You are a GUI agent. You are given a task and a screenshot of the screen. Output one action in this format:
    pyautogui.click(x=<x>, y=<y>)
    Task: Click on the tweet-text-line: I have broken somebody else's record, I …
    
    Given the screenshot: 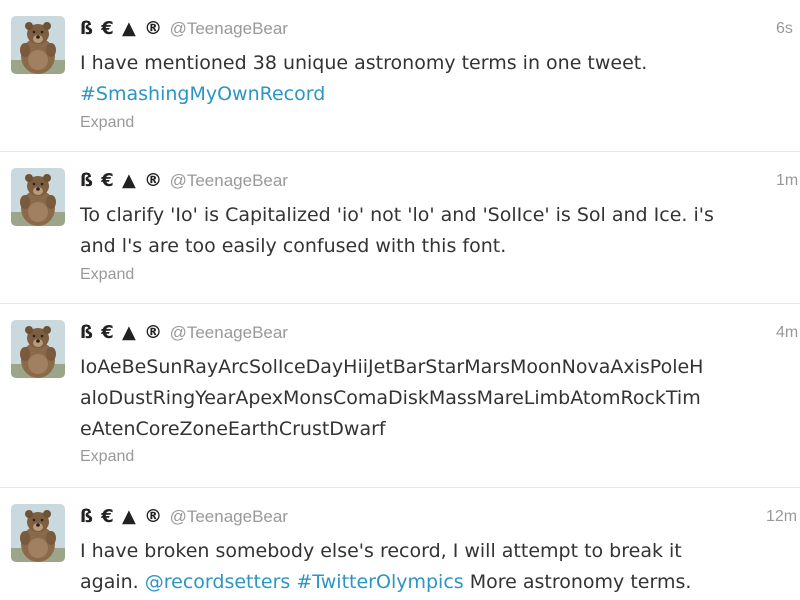 What is the action you would take?
    pyautogui.click(x=381, y=551)
    